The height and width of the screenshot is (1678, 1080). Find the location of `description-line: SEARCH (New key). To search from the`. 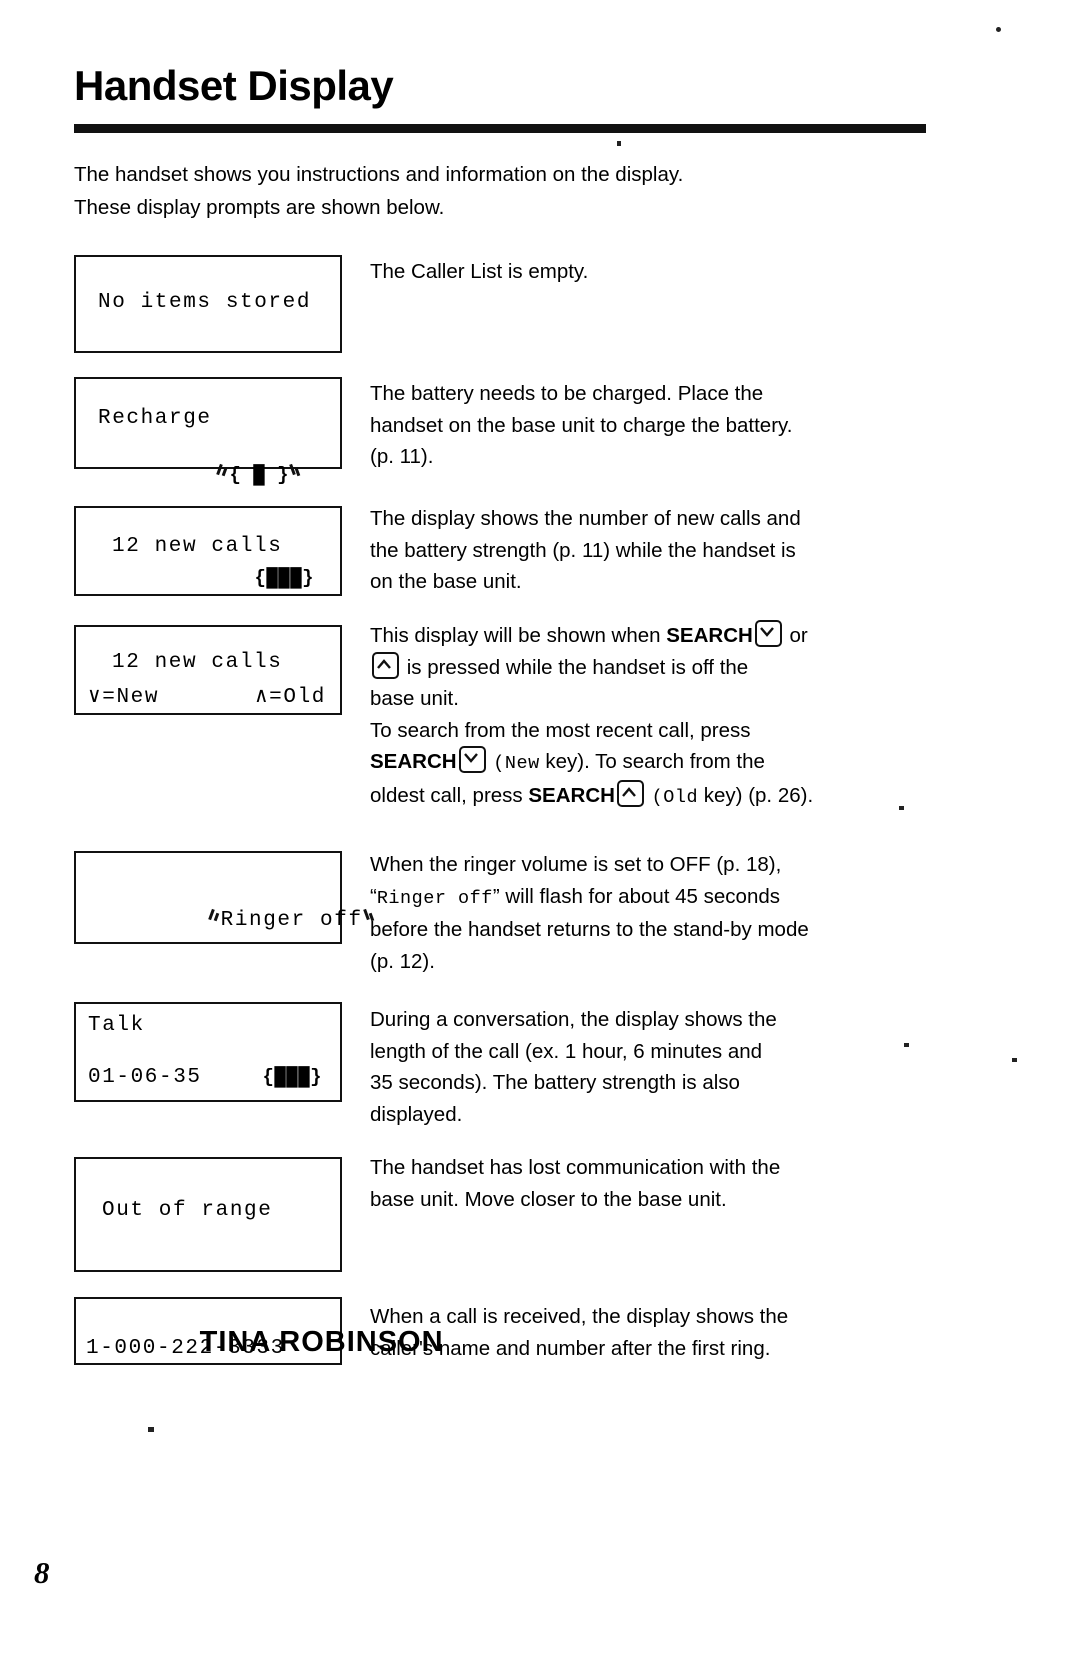

description-line: SEARCH (New key). To search from the is located at coordinates (670, 763).